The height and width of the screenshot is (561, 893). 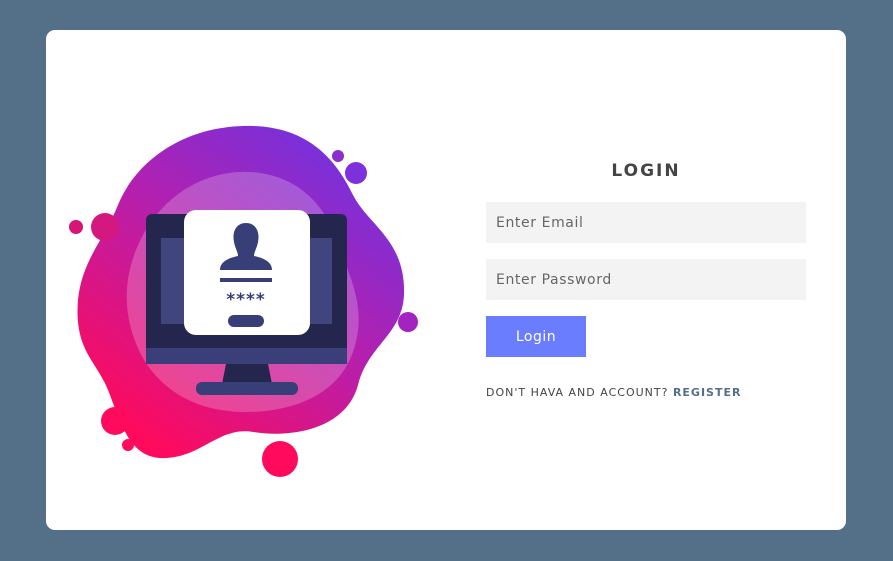 I want to click on register-prompt-text: DON'T HAVA AND ACCOUNT?, so click(x=579, y=392).